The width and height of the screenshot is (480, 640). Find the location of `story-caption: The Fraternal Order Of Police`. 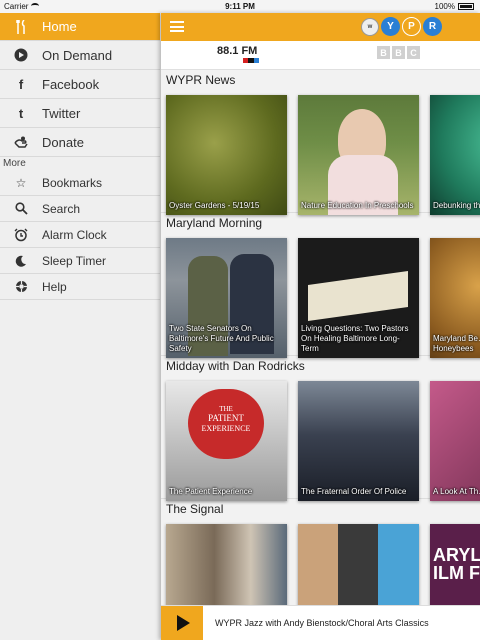

story-caption: The Fraternal Order Of Police is located at coordinates (354, 491).